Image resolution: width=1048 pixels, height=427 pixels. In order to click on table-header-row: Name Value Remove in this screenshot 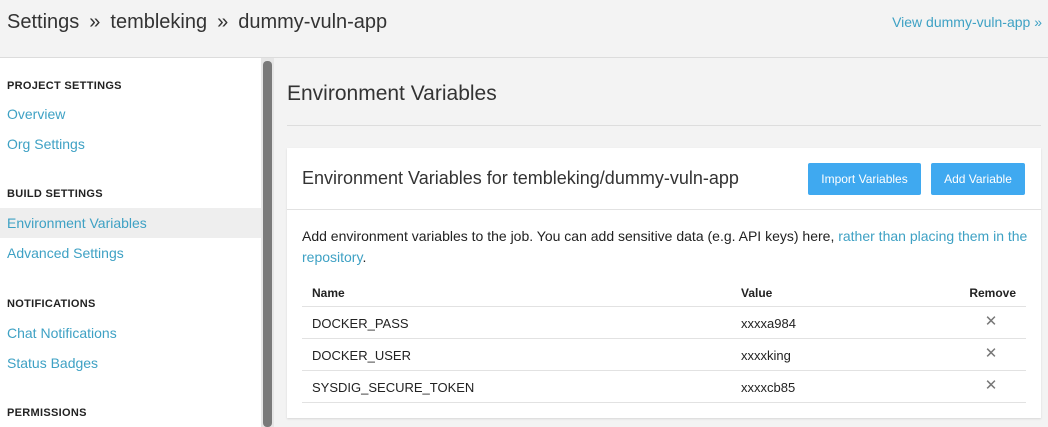, I will do `click(664, 294)`.